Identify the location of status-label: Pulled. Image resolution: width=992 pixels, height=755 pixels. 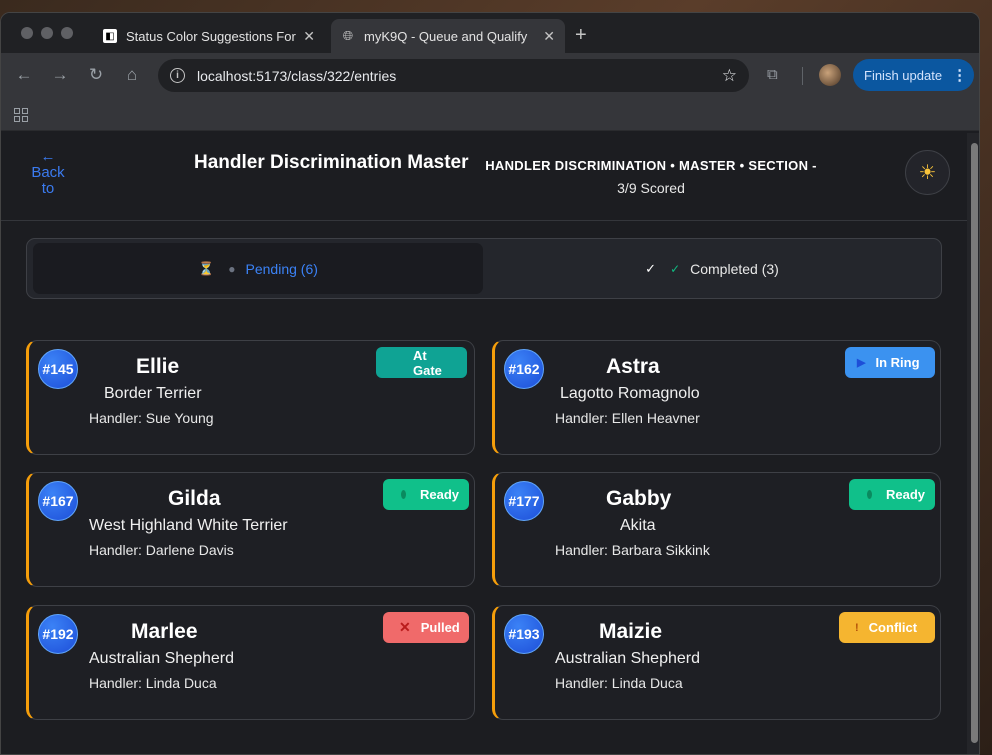
(440, 627).